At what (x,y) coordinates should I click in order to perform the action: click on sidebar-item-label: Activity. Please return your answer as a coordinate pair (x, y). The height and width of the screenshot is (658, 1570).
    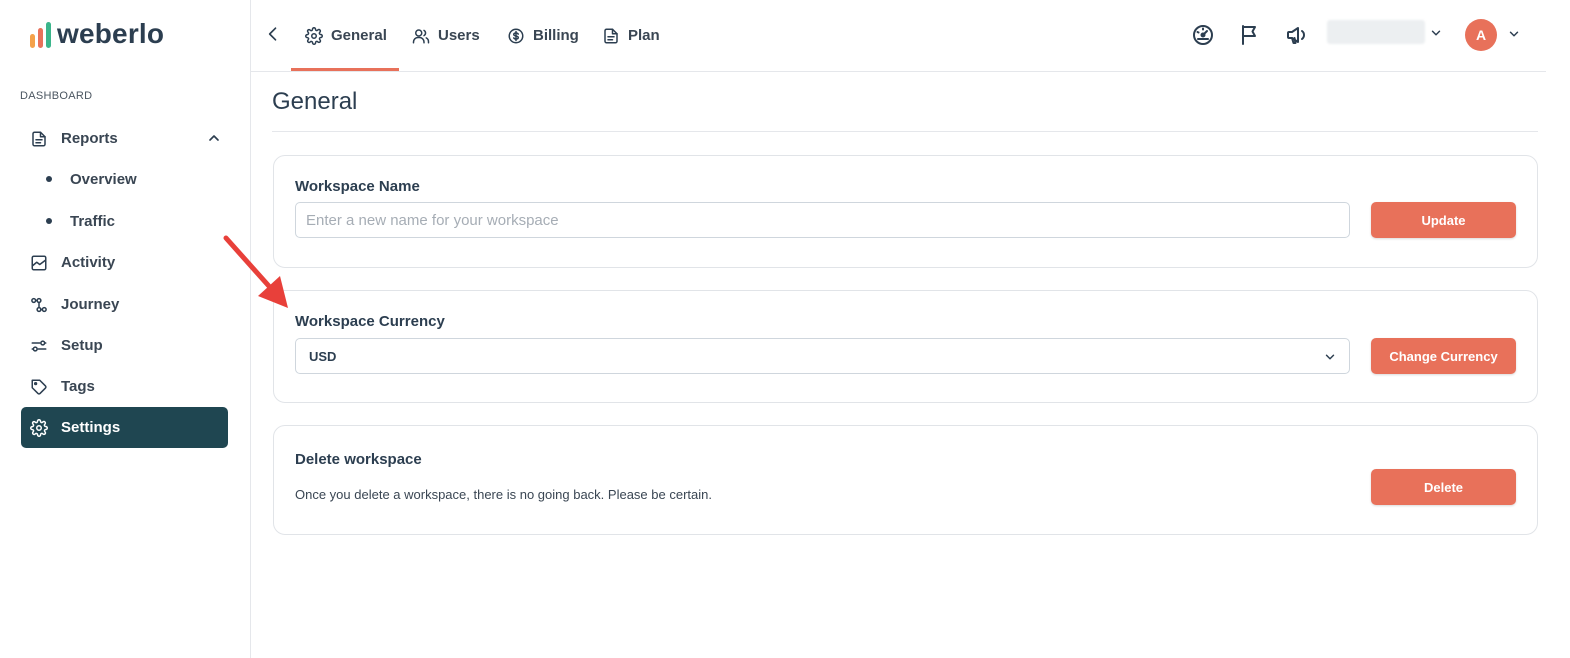
    Looking at the image, I should click on (88, 262).